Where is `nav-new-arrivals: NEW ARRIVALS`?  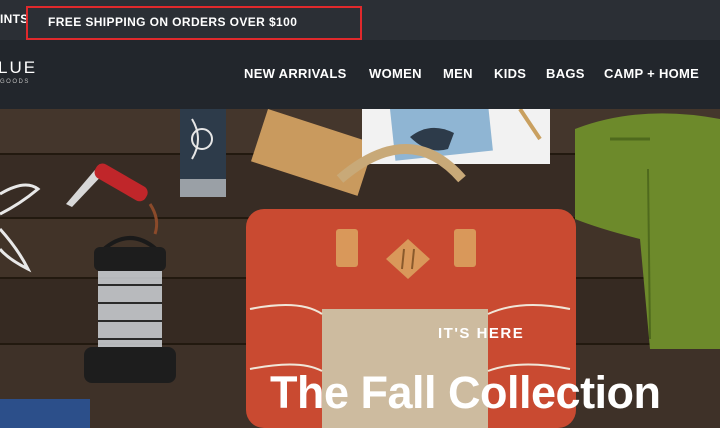
nav-new-arrivals: NEW ARRIVALS is located at coordinates (295, 73).